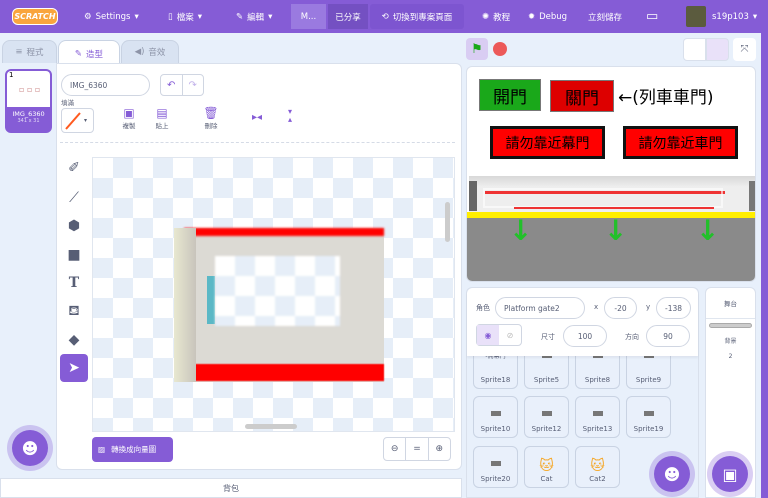 The width and height of the screenshot is (768, 498). Describe the element at coordinates (486, 16) in the screenshot. I see `lightbulb-icon: ✺` at that location.